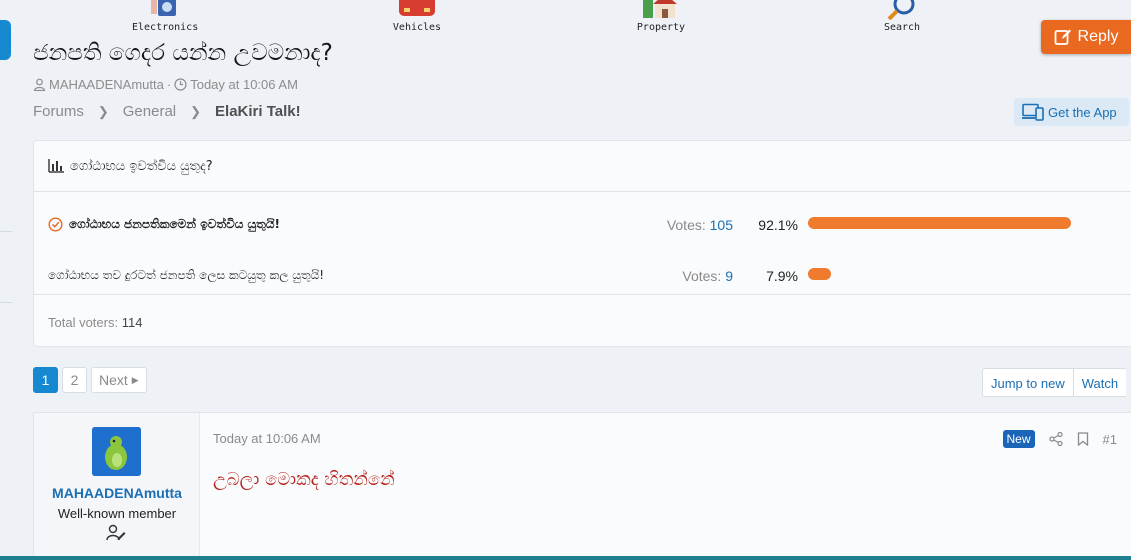  What do you see at coordinates (660, 9) in the screenshot?
I see `house-icon` at bounding box center [660, 9].